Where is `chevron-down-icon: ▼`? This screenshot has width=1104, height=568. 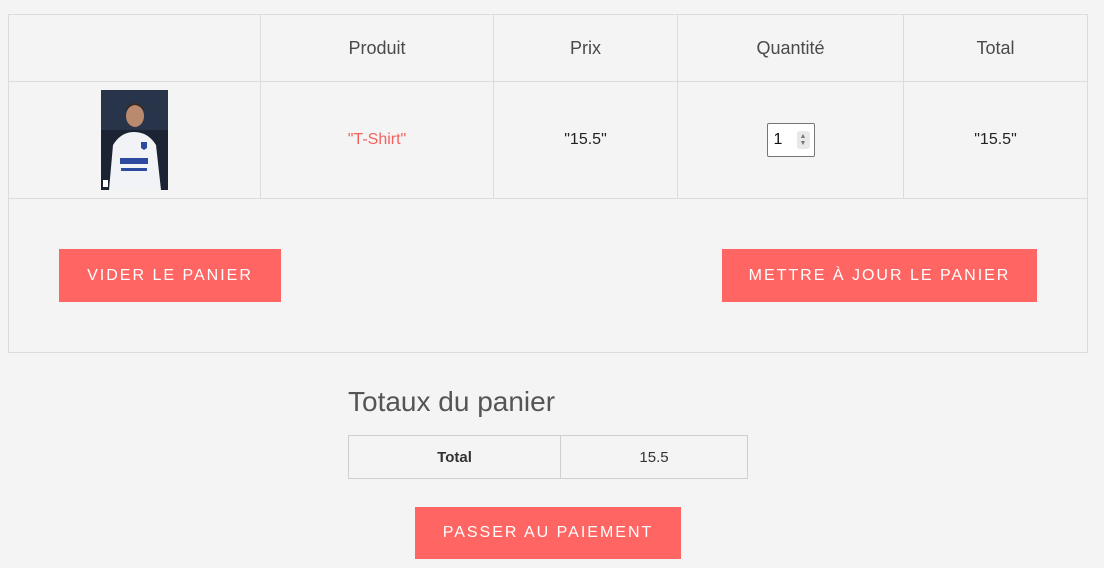 chevron-down-icon: ▼ is located at coordinates (803, 143).